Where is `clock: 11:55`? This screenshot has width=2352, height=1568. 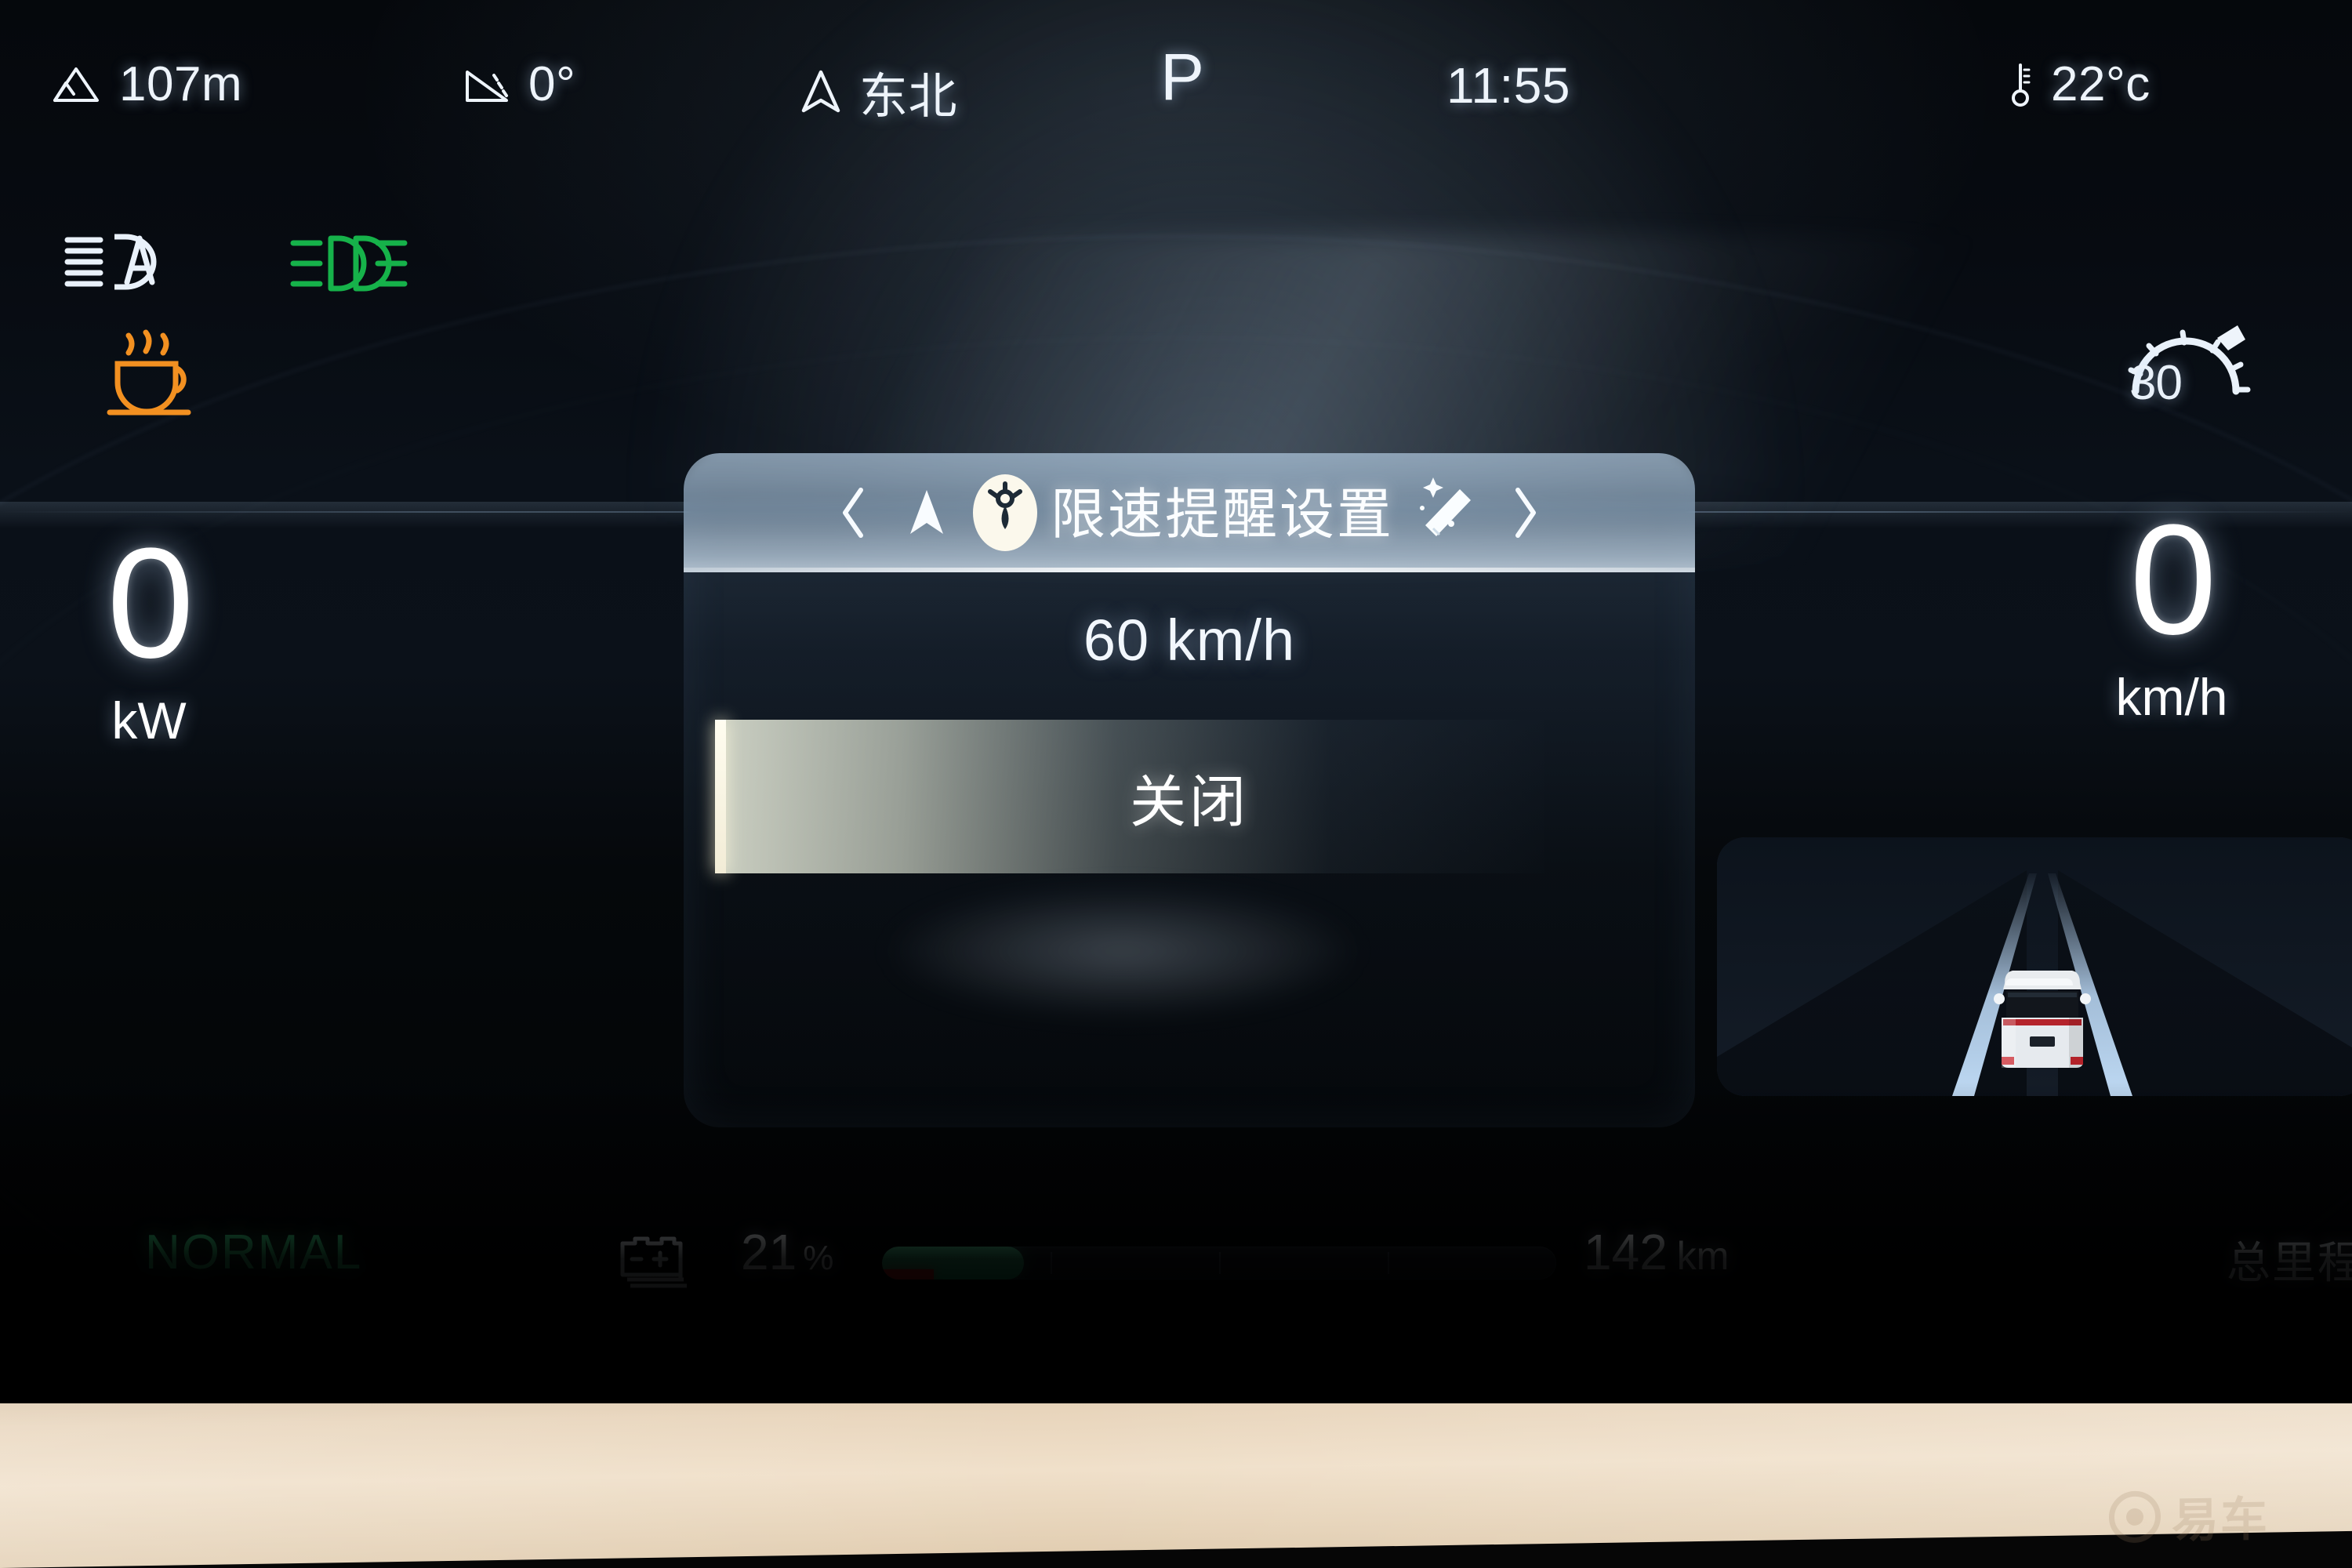 clock: 11:55 is located at coordinates (1508, 85).